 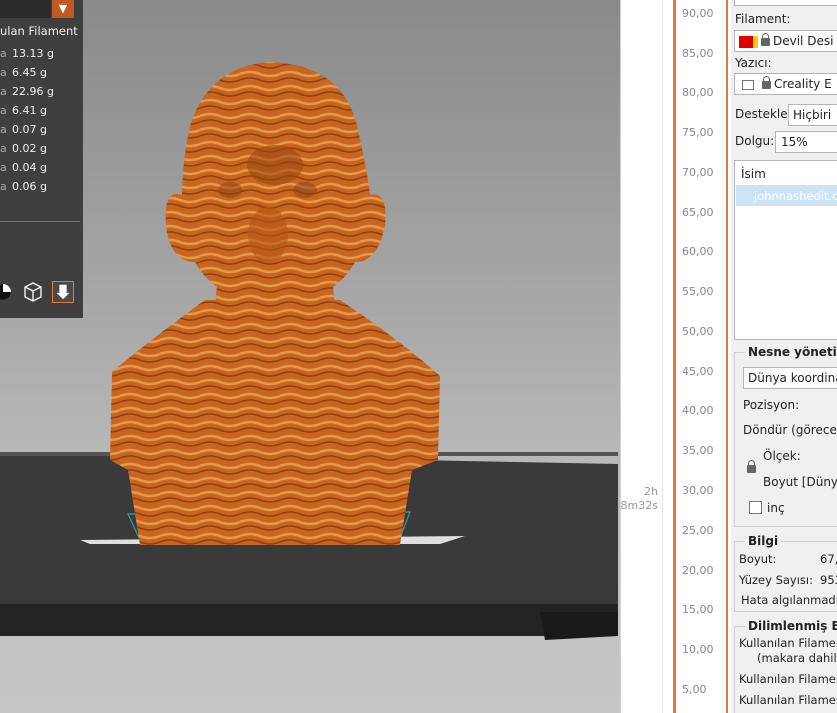 What do you see at coordinates (39, 31) in the screenshot?
I see `legend-header: ulan Filament` at bounding box center [39, 31].